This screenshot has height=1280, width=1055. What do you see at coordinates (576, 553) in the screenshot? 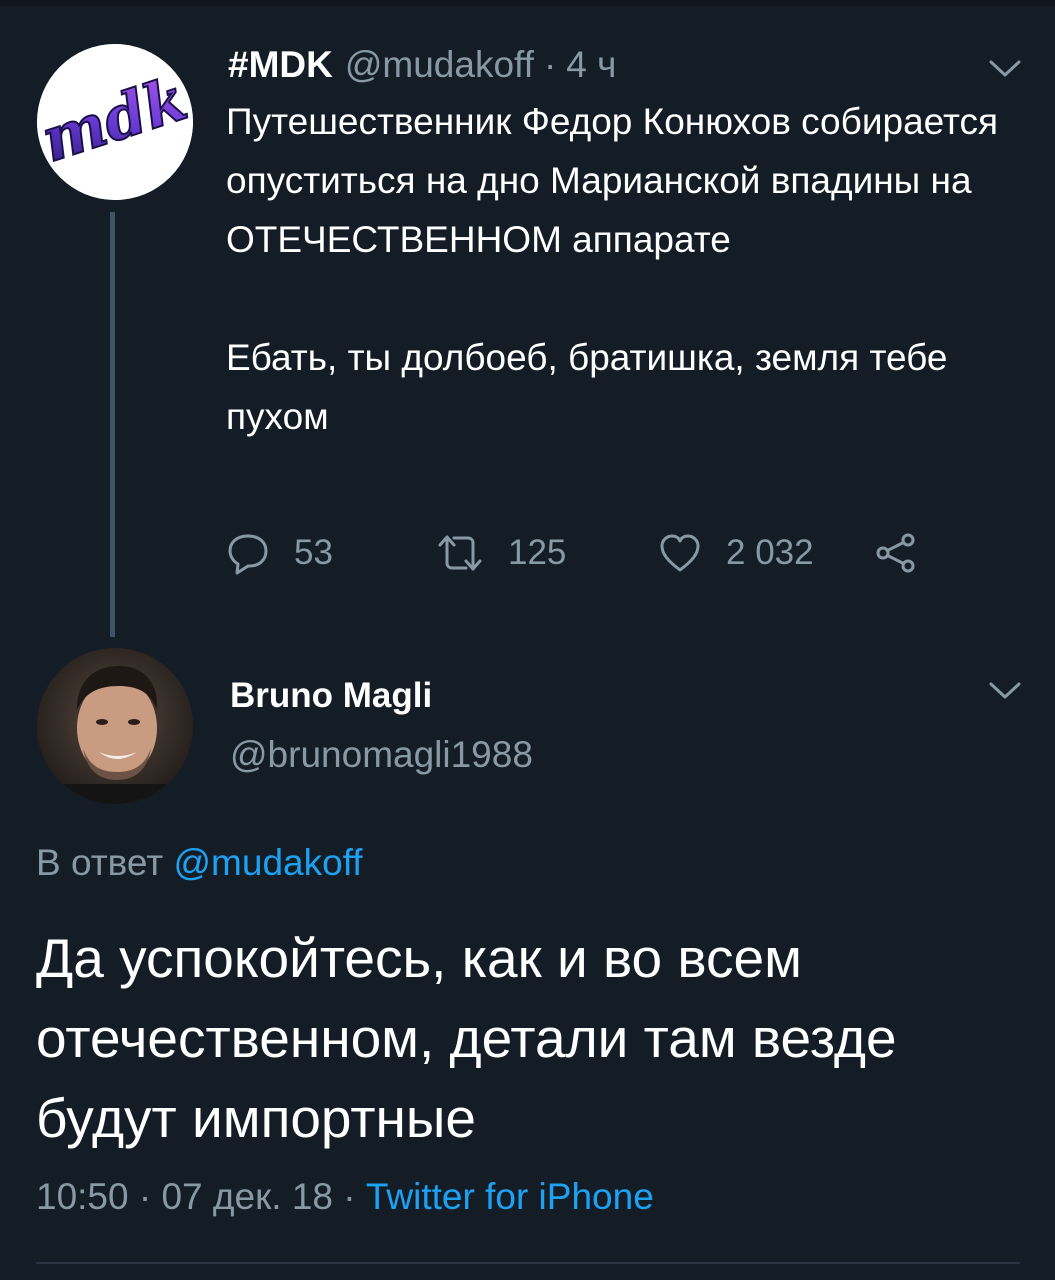
I see `tweet-actions: 53 125 2 032` at bounding box center [576, 553].